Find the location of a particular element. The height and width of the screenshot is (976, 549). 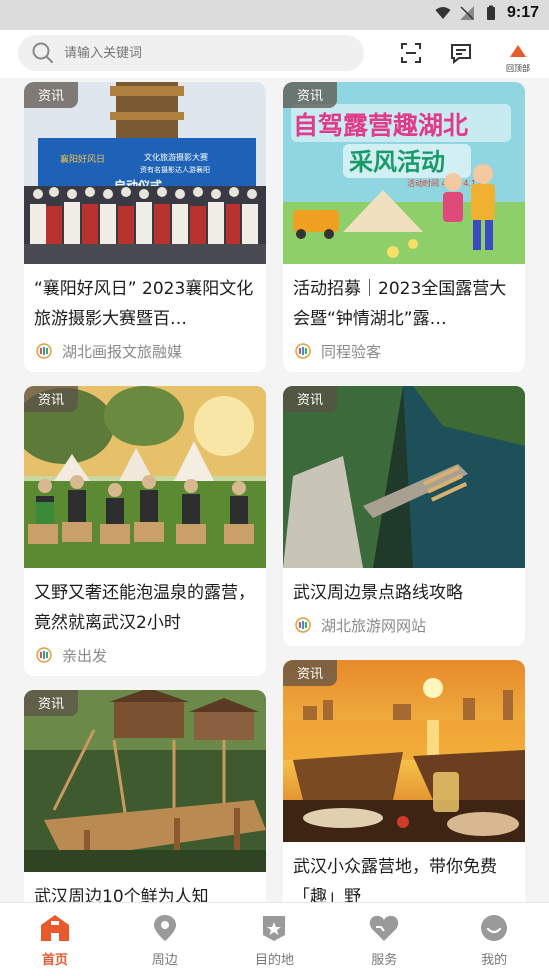

card-image-treehouse: 资讯 is located at coordinates (145, 781).